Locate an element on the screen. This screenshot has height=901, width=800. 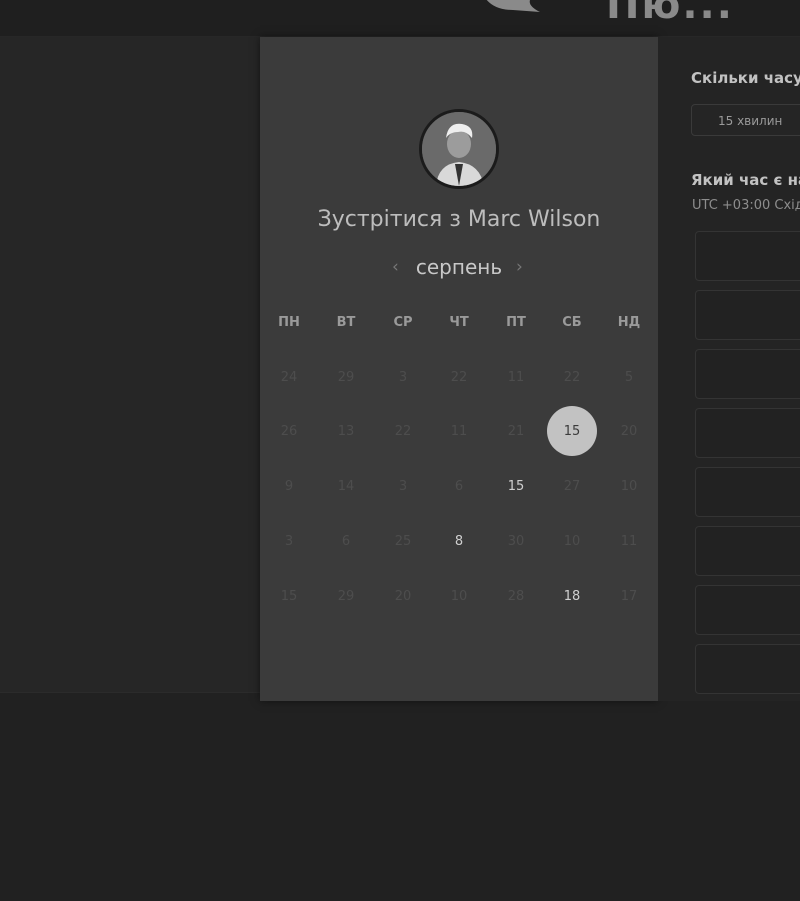
month-label: серпень is located at coordinates (459, 267).